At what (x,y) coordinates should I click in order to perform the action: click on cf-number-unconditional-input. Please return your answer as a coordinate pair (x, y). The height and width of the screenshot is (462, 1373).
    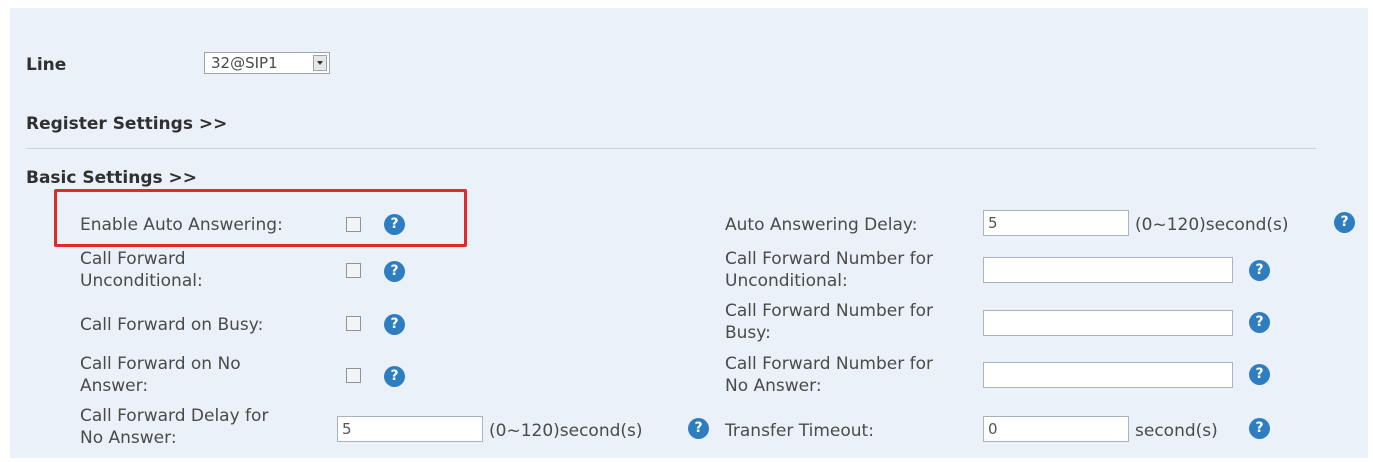
    Looking at the image, I should click on (1108, 270).